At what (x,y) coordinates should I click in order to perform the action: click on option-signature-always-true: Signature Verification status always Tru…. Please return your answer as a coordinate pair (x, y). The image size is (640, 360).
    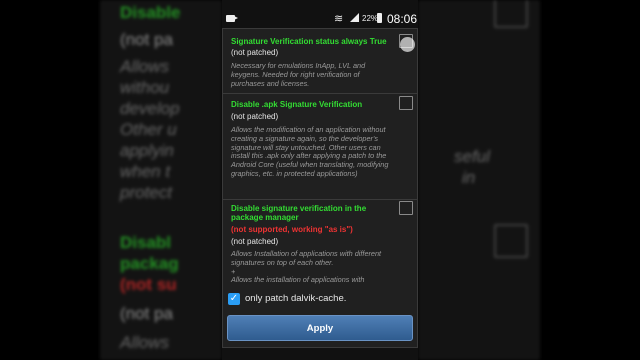
    Looking at the image, I should click on (320, 61).